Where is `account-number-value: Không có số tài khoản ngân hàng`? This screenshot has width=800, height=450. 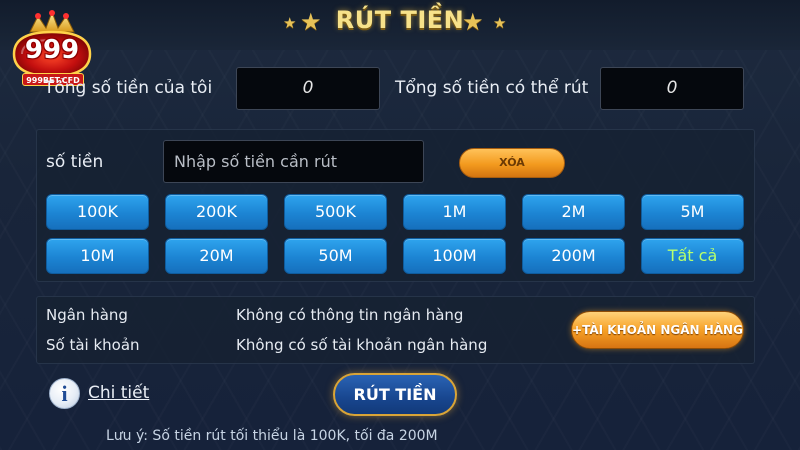
account-number-value: Không có số tài khoản ngân hàng is located at coordinates (362, 345).